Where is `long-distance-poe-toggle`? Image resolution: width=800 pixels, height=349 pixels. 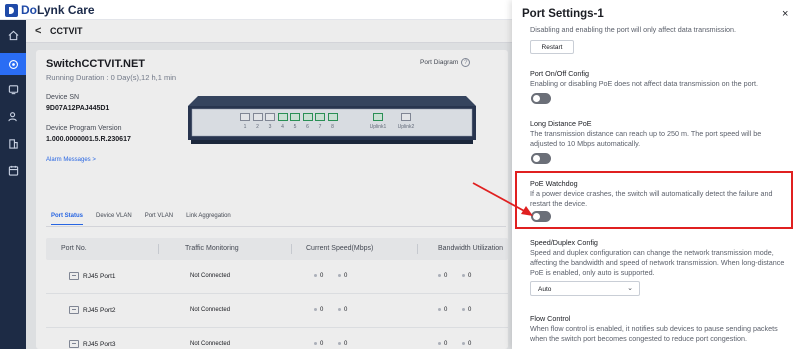 long-distance-poe-toggle is located at coordinates (541, 158).